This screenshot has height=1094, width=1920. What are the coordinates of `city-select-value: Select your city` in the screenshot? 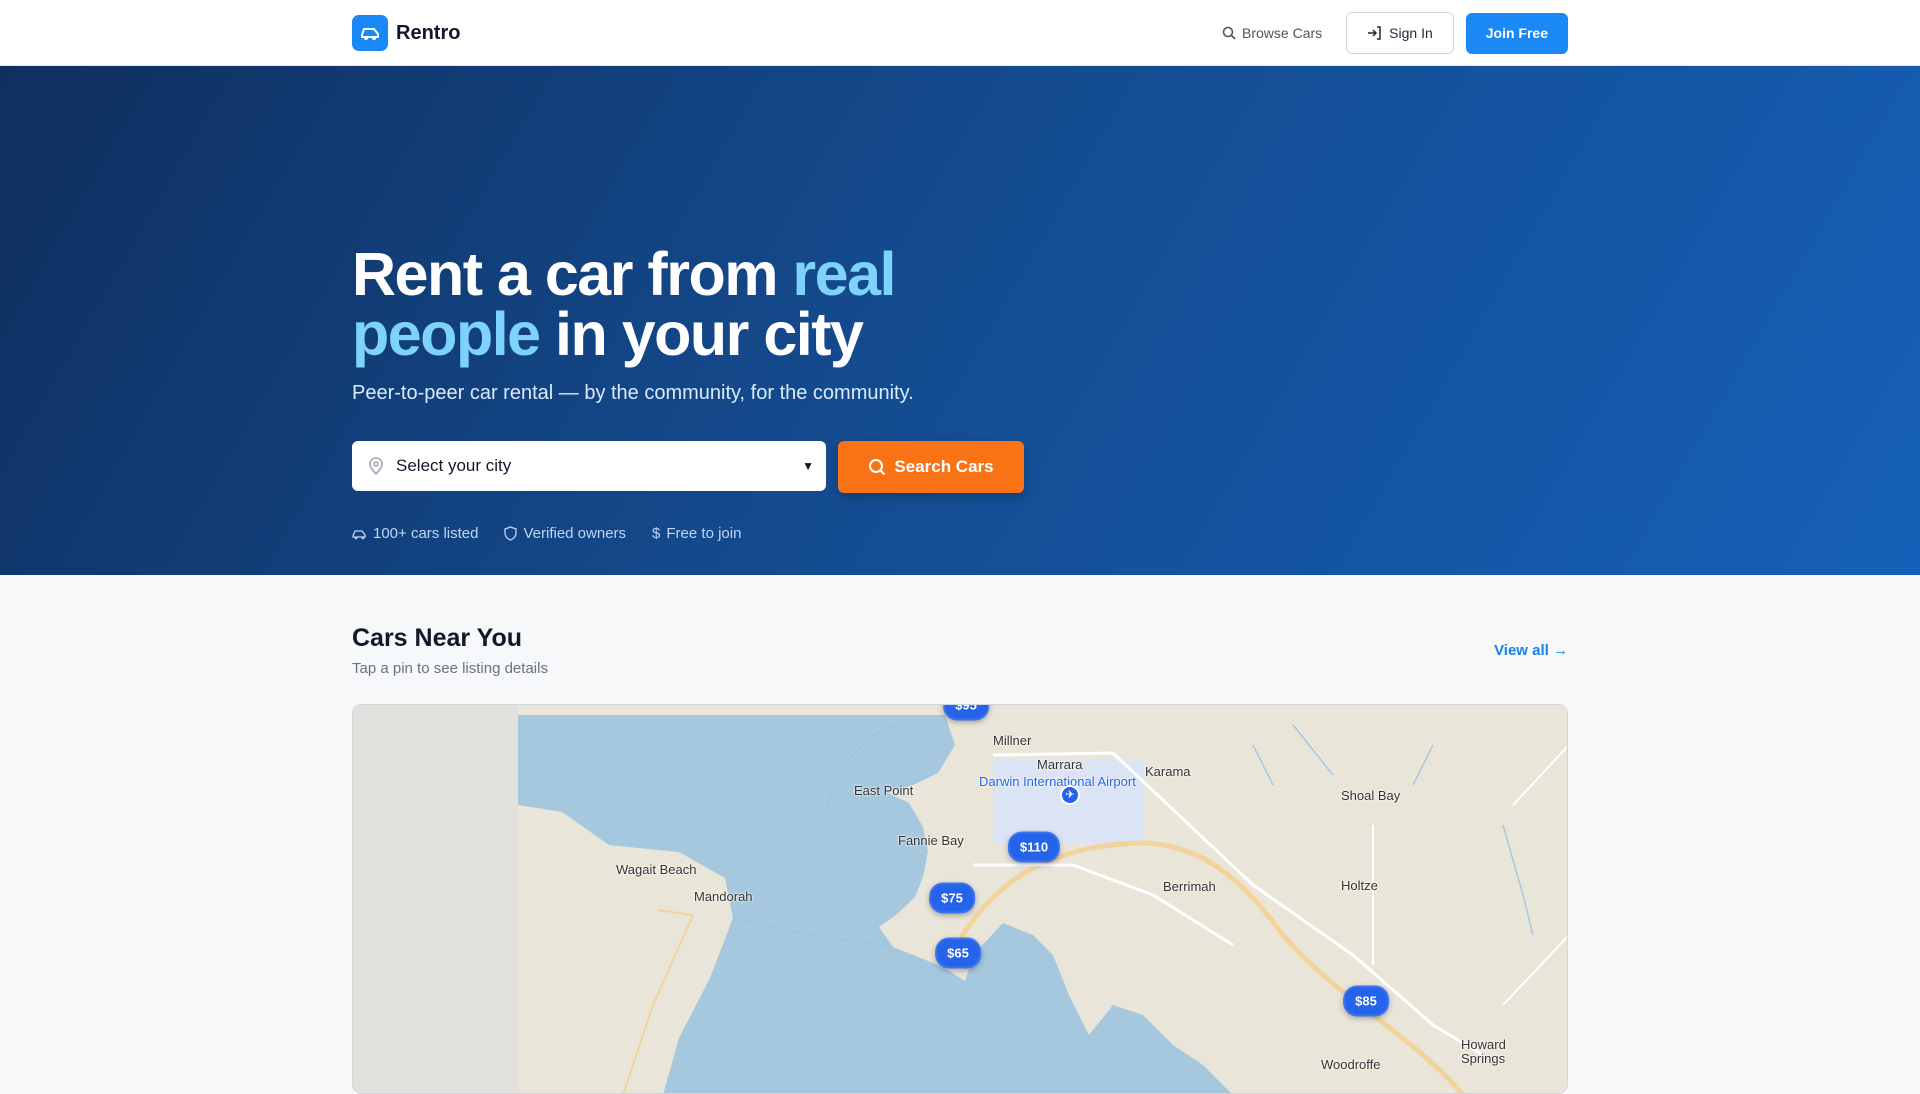 It's located at (454, 465).